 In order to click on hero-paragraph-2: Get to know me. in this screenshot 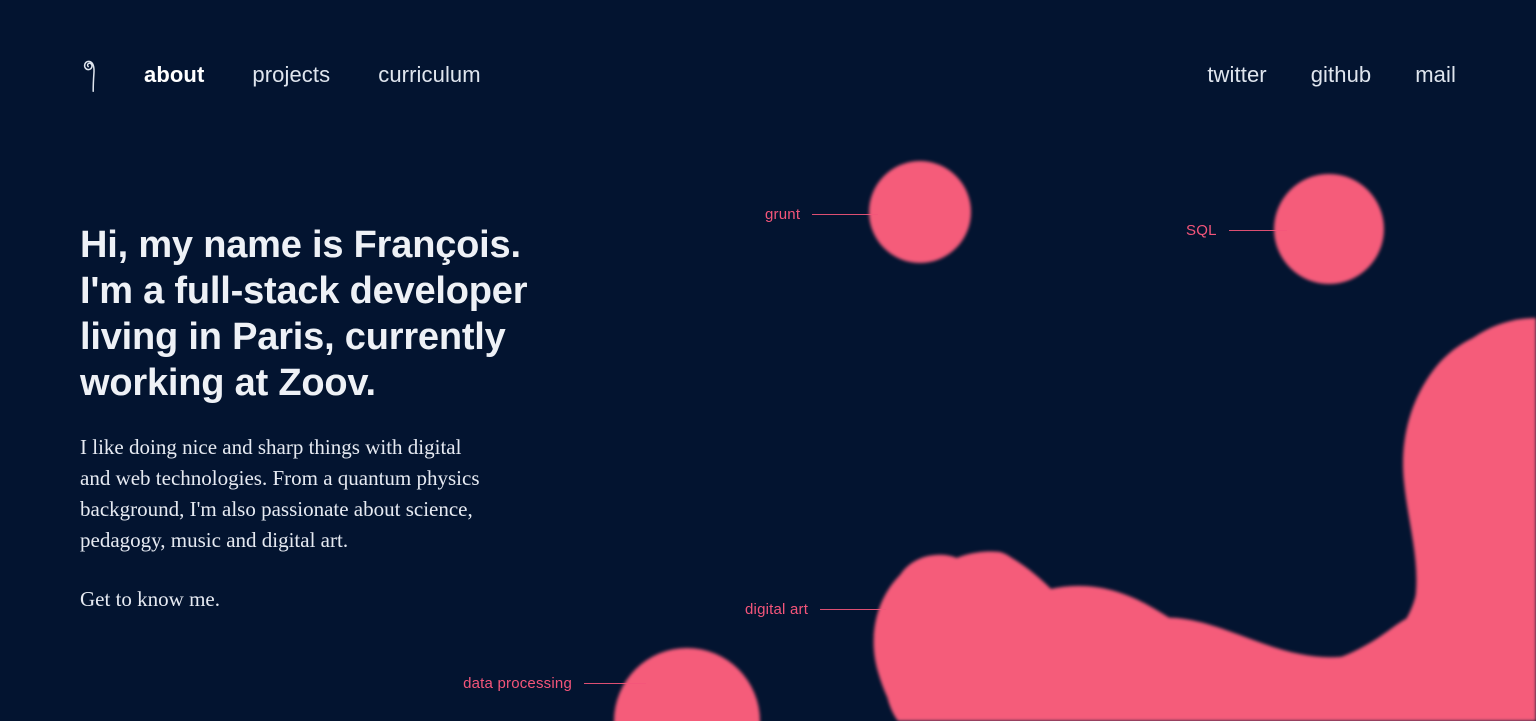, I will do `click(150, 599)`.